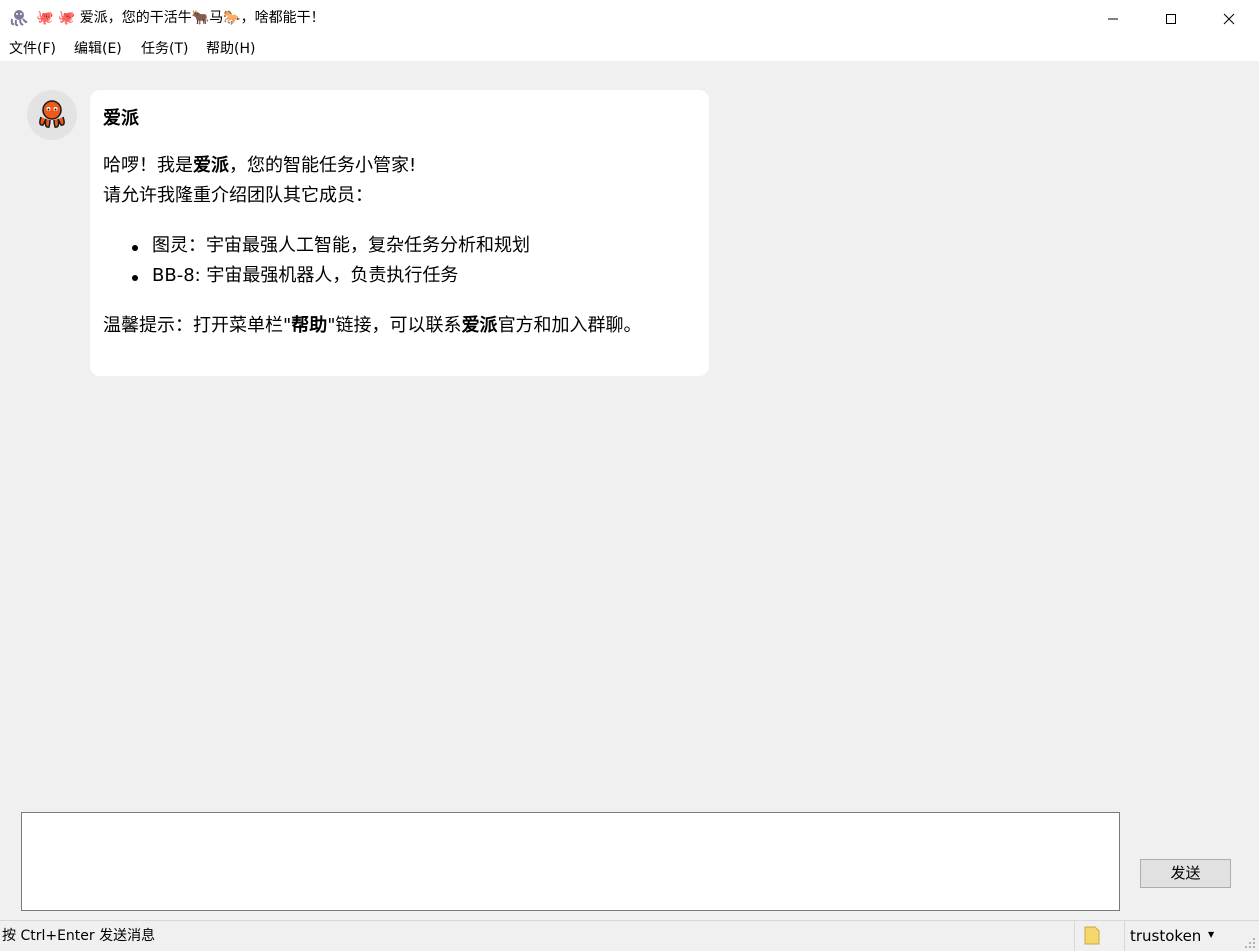 This screenshot has height=951, width=1259. What do you see at coordinates (260, 165) in the screenshot?
I see `message-line-greeting: 哈啰！我是爱派，您的智能任务小管家!` at bounding box center [260, 165].